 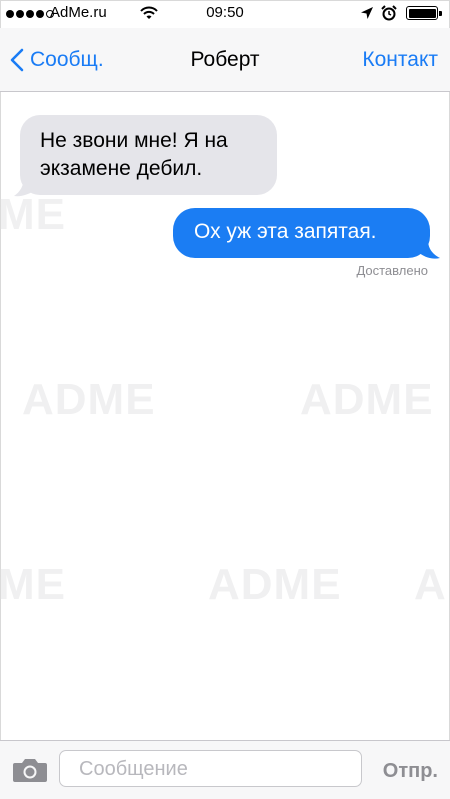 What do you see at coordinates (33, 584) in the screenshot?
I see `watermark: ME` at bounding box center [33, 584].